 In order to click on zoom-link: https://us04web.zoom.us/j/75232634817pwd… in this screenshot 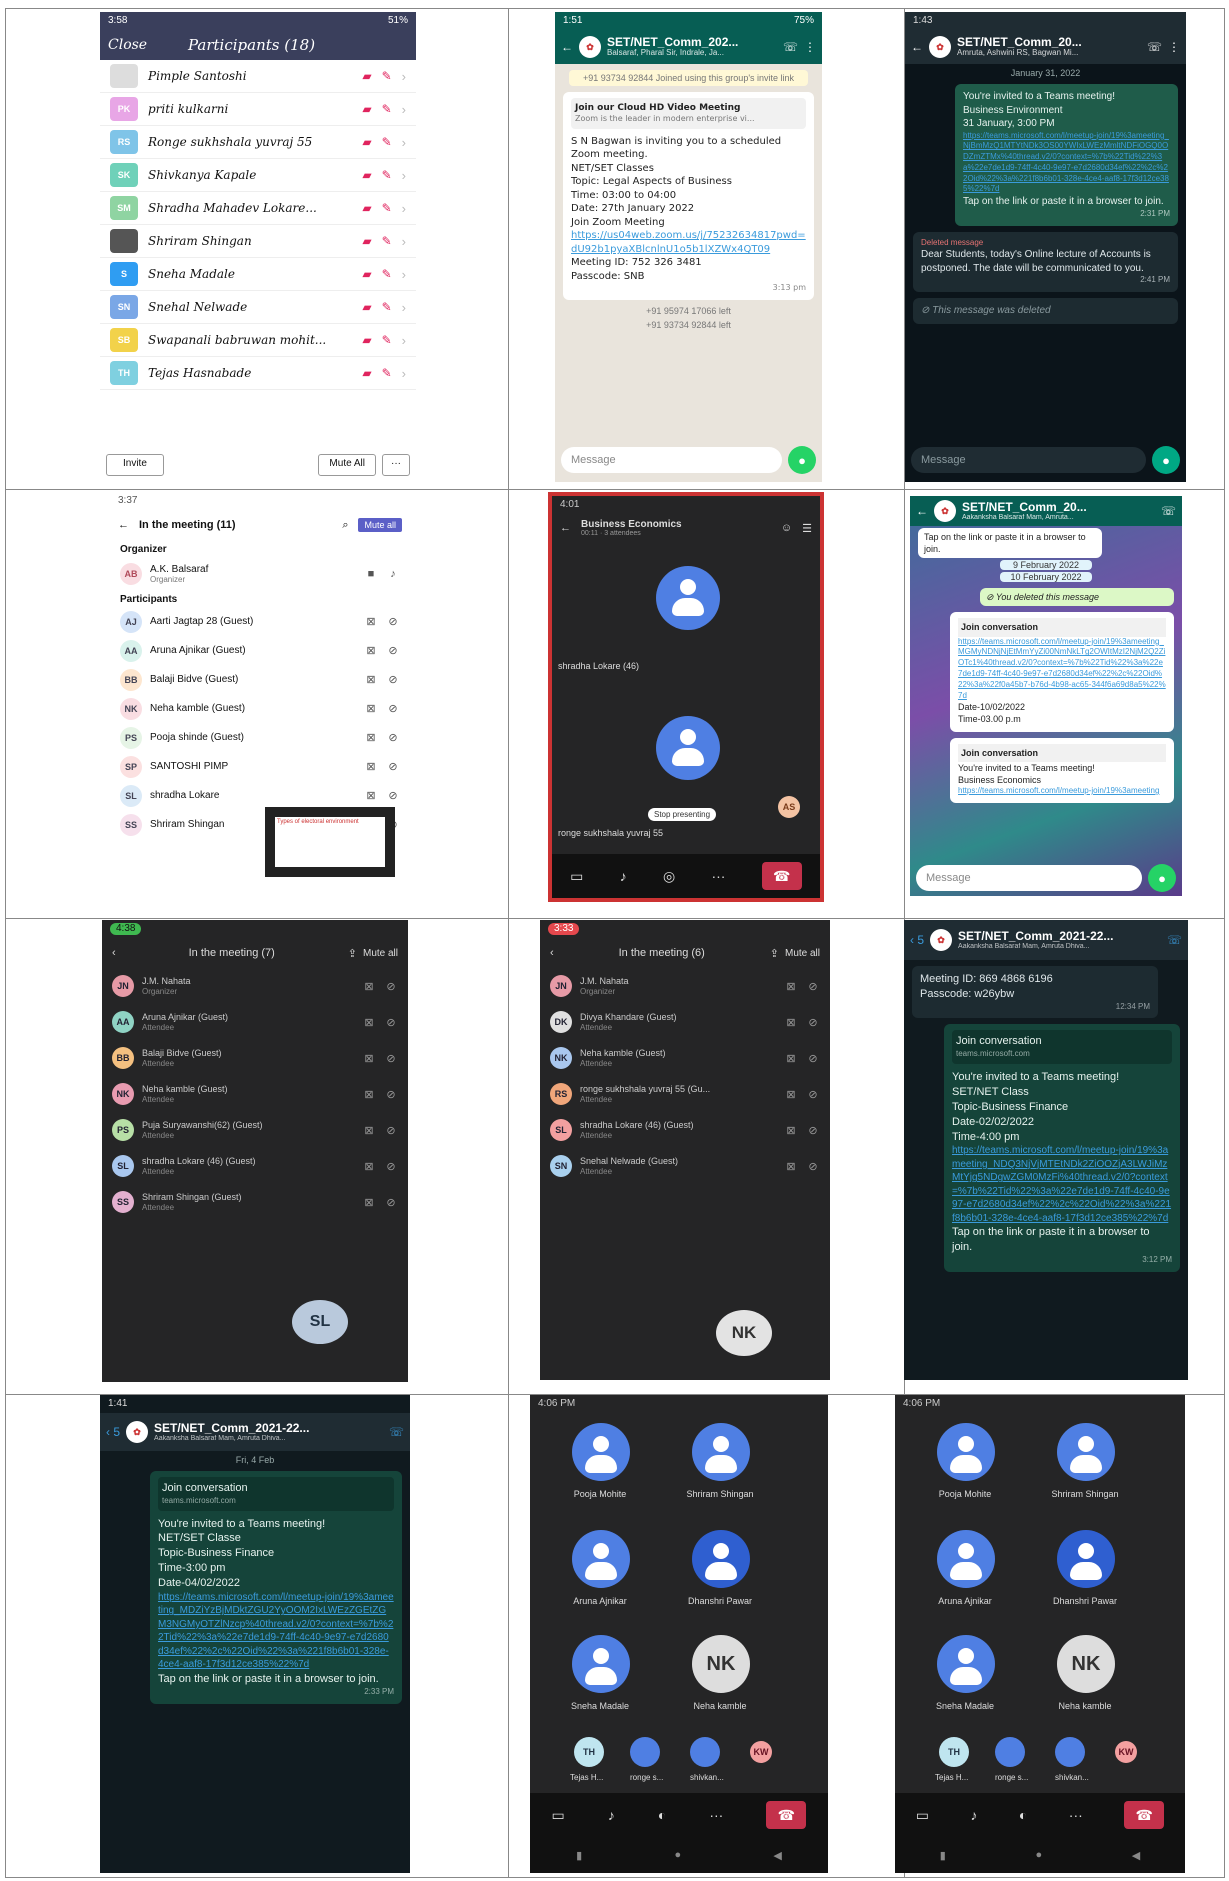, I will do `click(688, 242)`.